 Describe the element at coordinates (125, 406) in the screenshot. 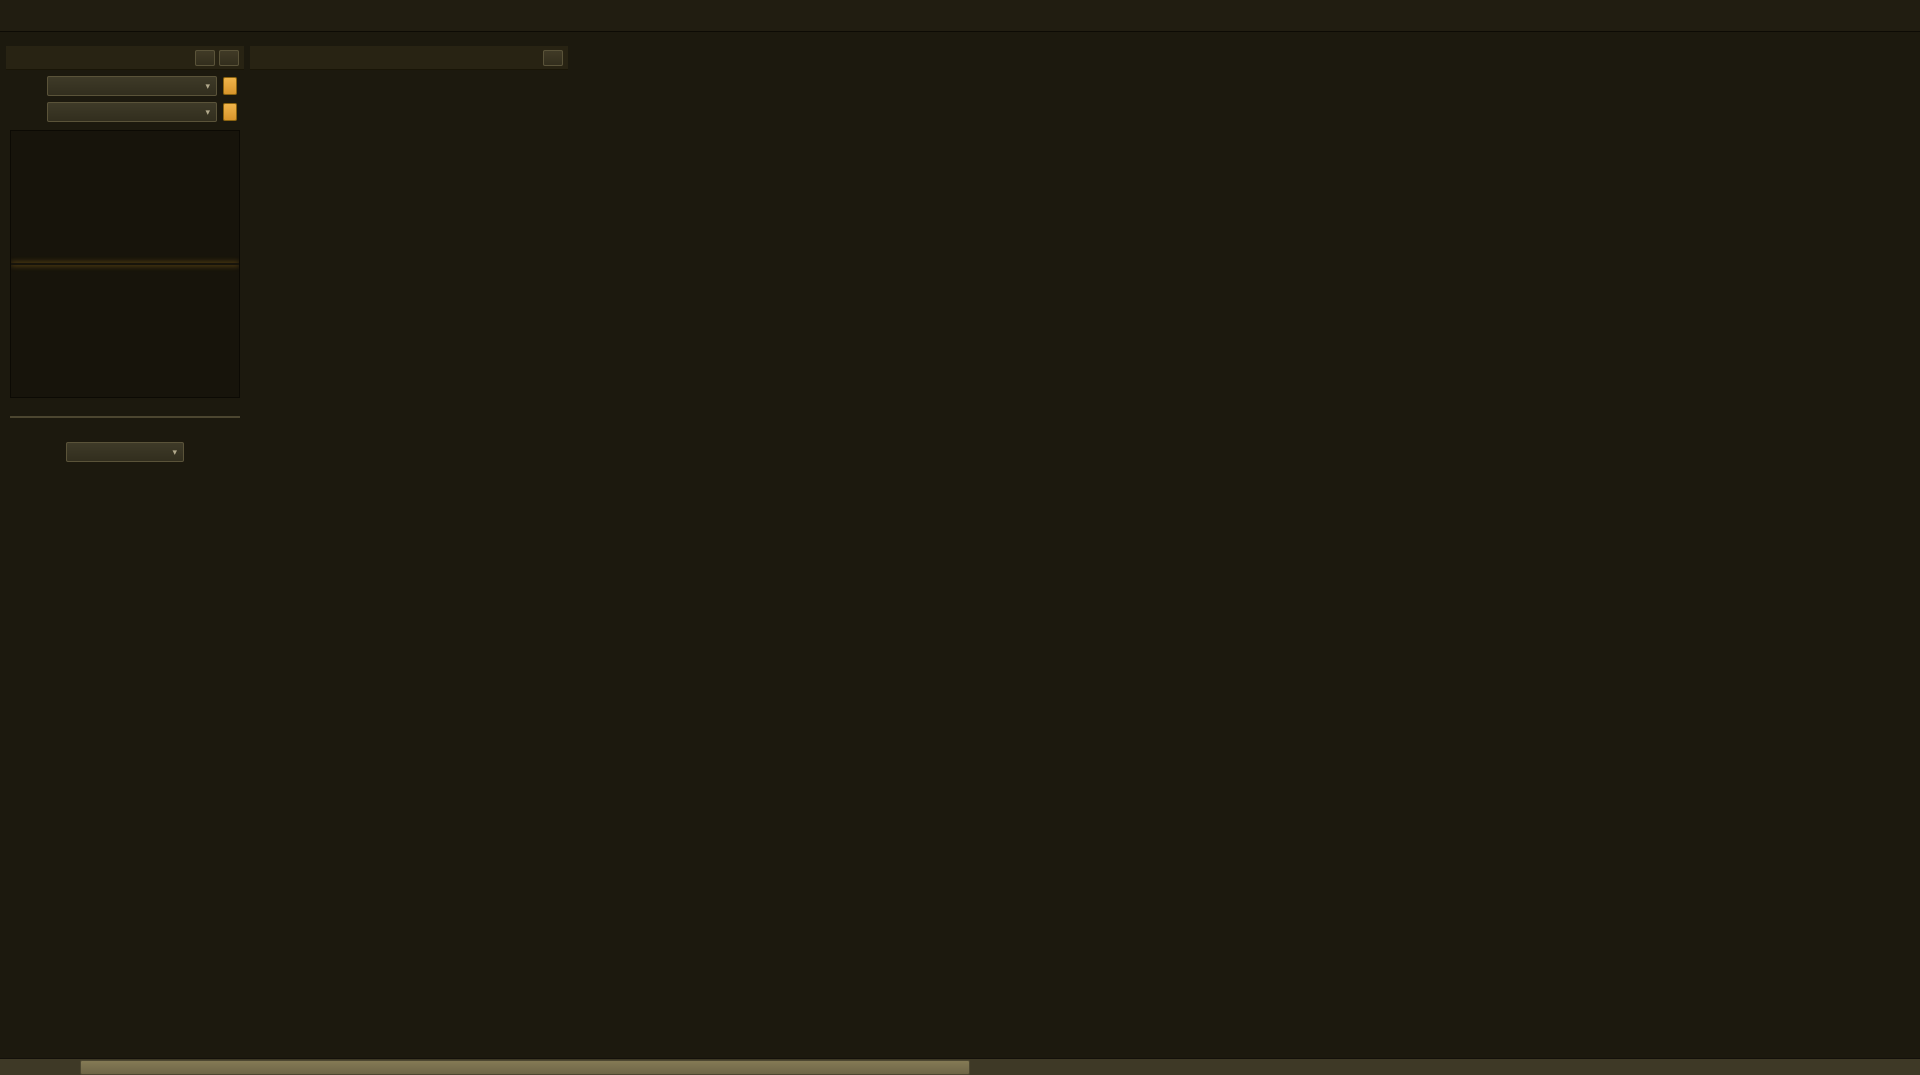

I see `frequency-axis-labels` at that location.